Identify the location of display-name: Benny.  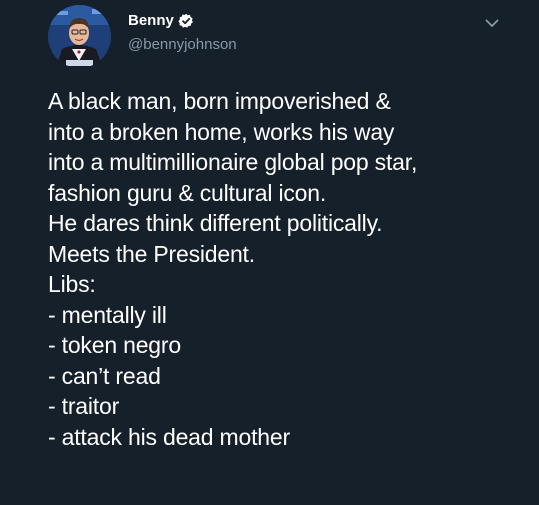
(151, 21).